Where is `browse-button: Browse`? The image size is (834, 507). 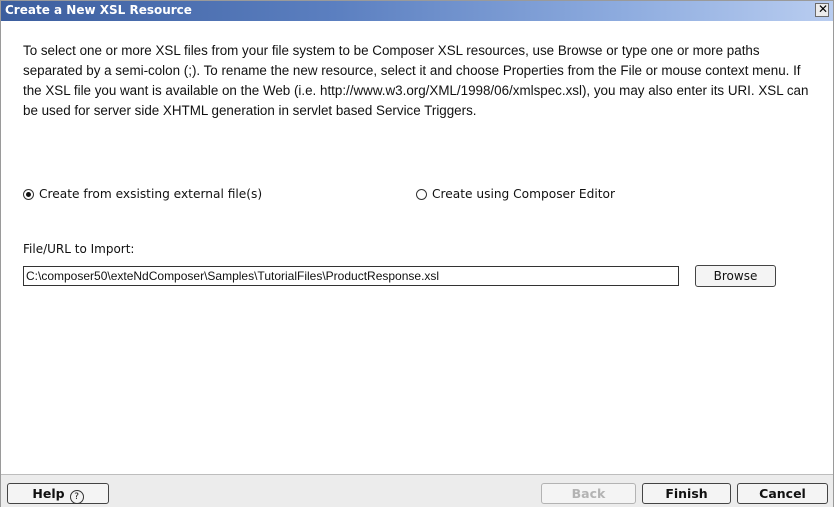 browse-button: Browse is located at coordinates (735, 276).